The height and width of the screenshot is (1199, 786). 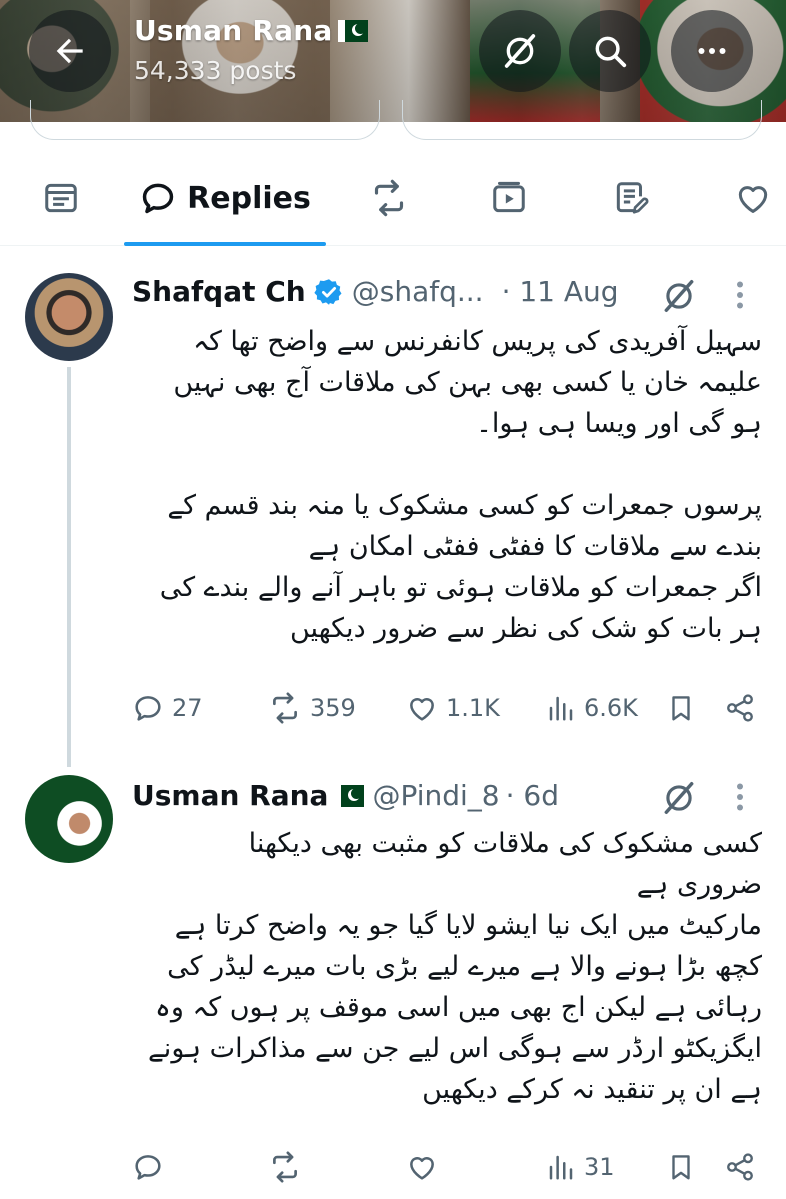 I want to click on tweet-line: ہر بات کو شک کی نظر سے ضرور دیکھیں, so click(x=526, y=628).